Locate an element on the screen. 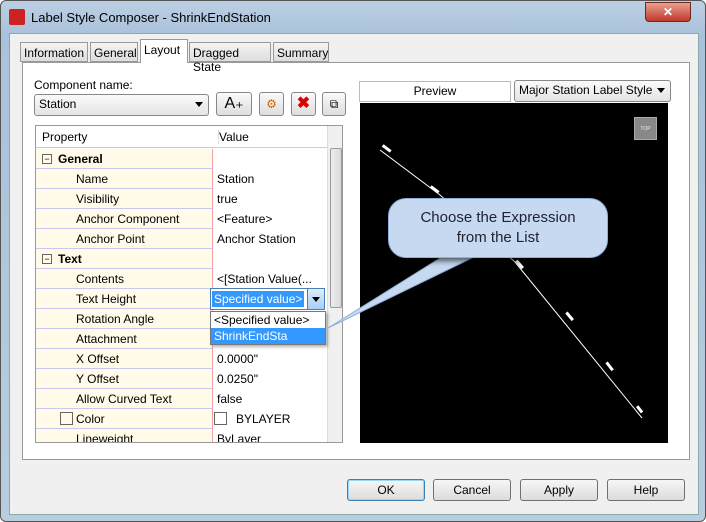 This screenshot has height=522, width=706. ok-button: OK is located at coordinates (386, 490).